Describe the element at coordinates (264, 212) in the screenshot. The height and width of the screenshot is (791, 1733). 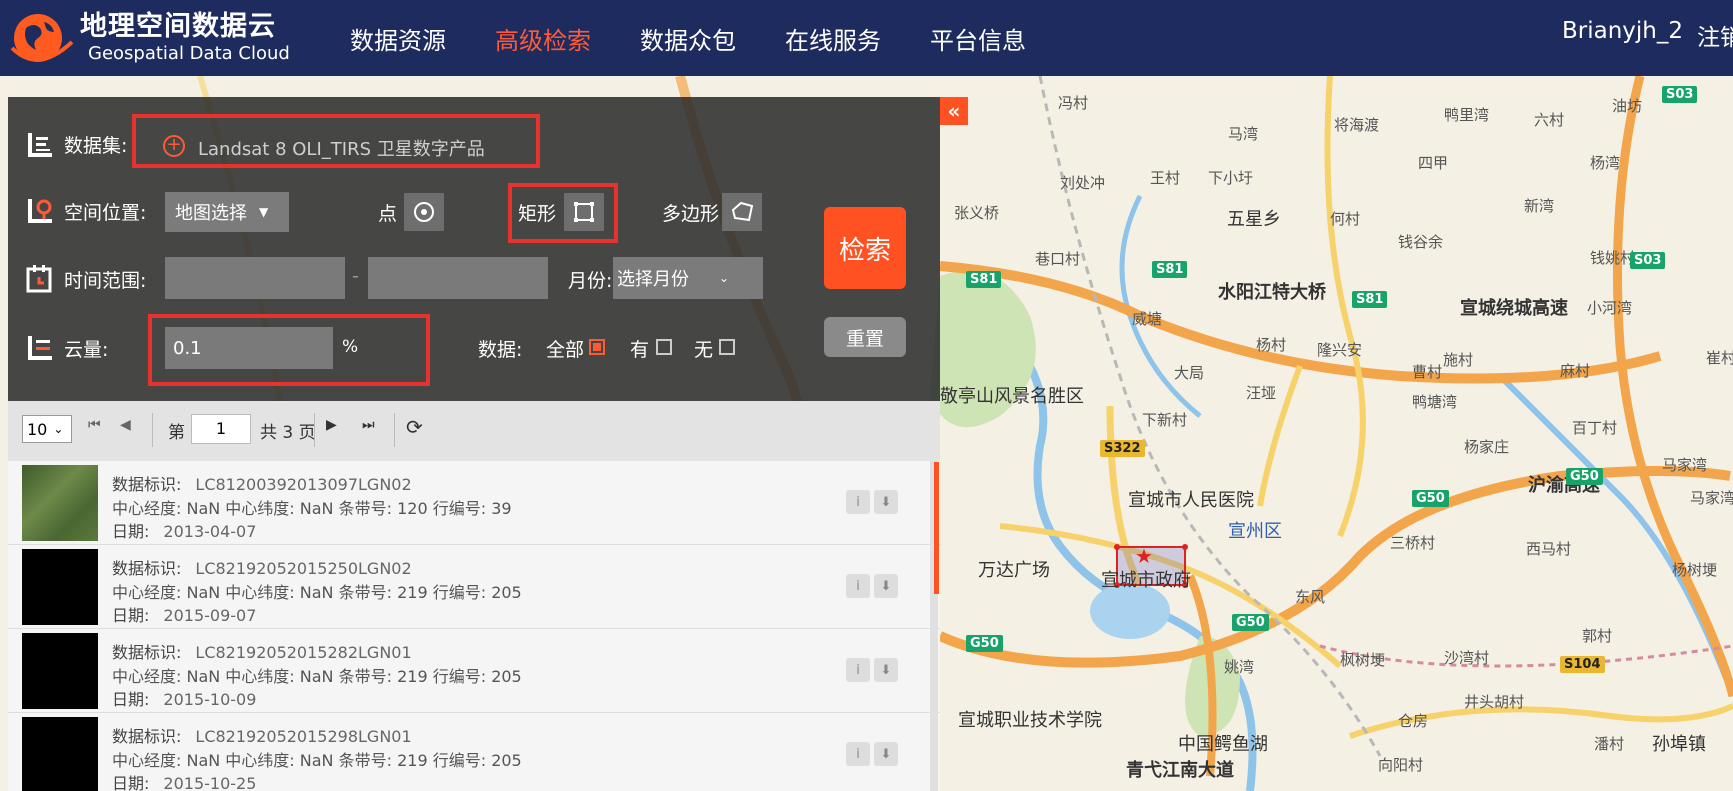
I see `caret-down-icon: ▼` at that location.